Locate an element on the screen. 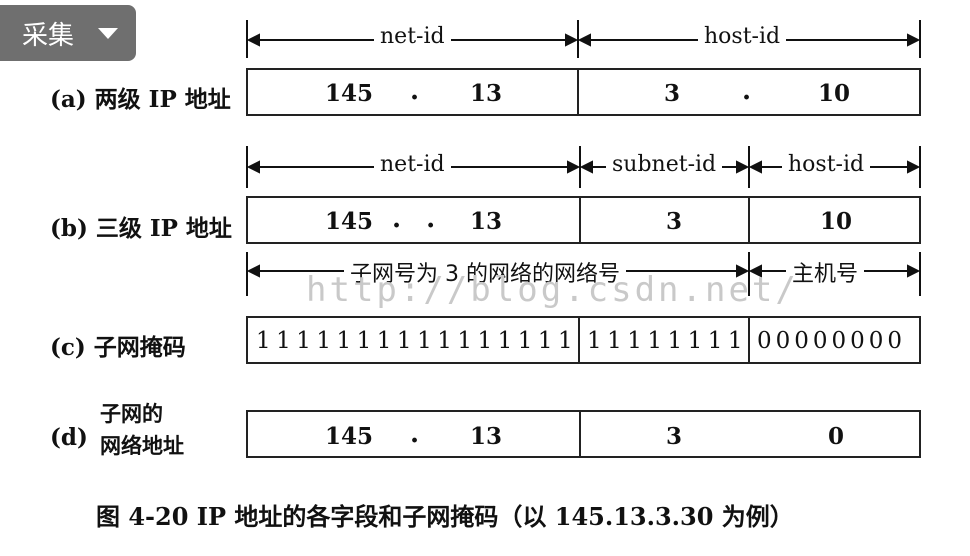 The image size is (970, 556). row-d-divider is located at coordinates (580, 434).